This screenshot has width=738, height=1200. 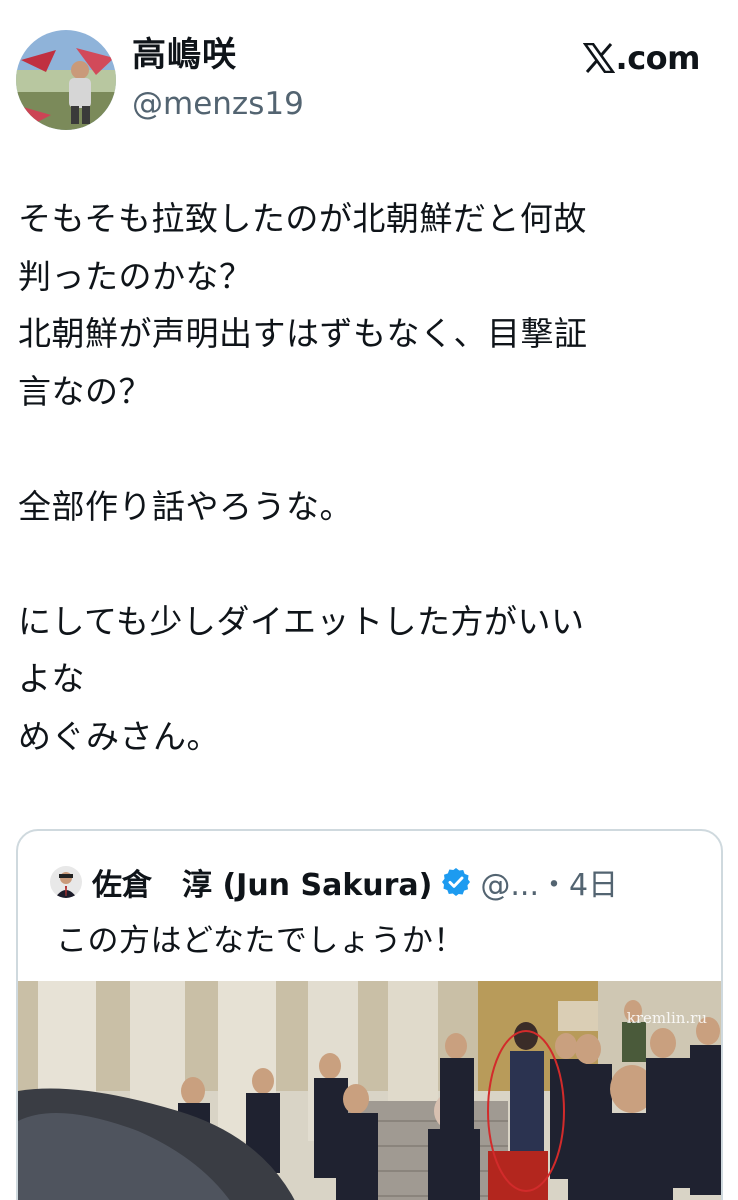 I want to click on quoted-author-name: 佐倉 淳 (Jun Sakura), so click(x=262, y=882).